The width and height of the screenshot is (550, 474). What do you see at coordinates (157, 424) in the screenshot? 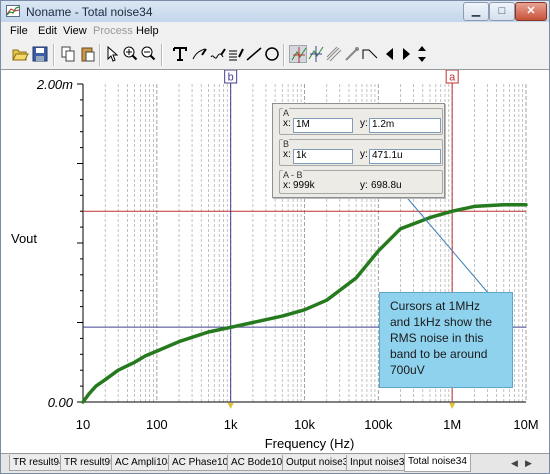
I see `x-tick-label: 100` at bounding box center [157, 424].